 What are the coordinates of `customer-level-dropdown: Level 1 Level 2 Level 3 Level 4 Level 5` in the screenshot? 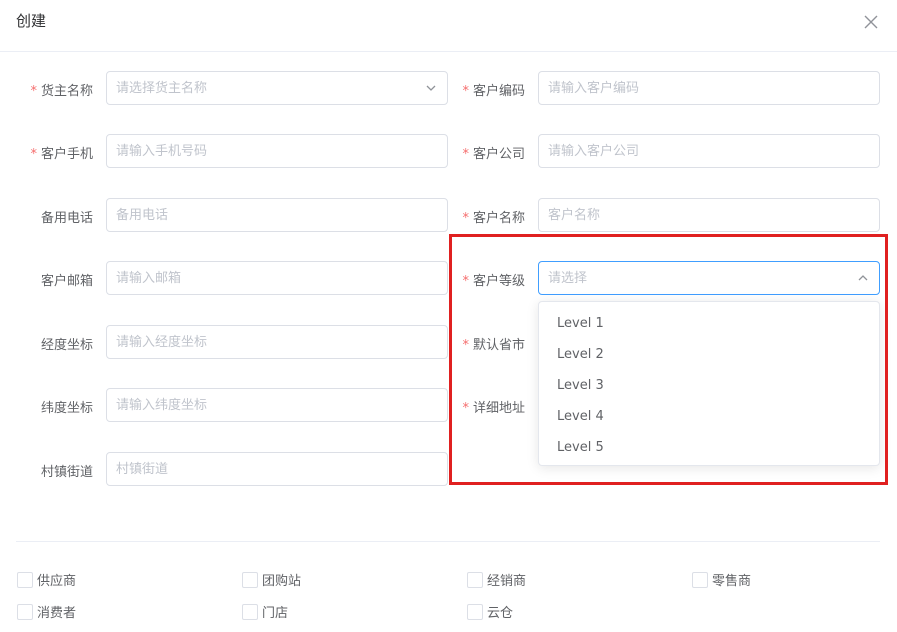 It's located at (709, 383).